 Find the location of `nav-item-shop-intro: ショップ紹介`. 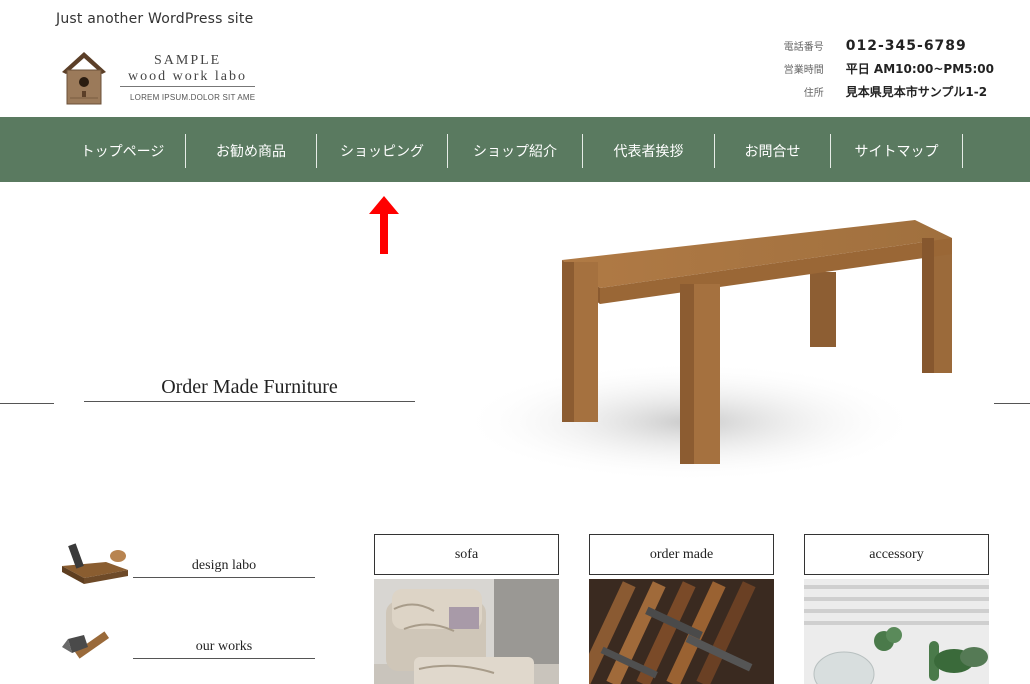

nav-item-shop-intro: ショップ紹介 is located at coordinates (515, 151).